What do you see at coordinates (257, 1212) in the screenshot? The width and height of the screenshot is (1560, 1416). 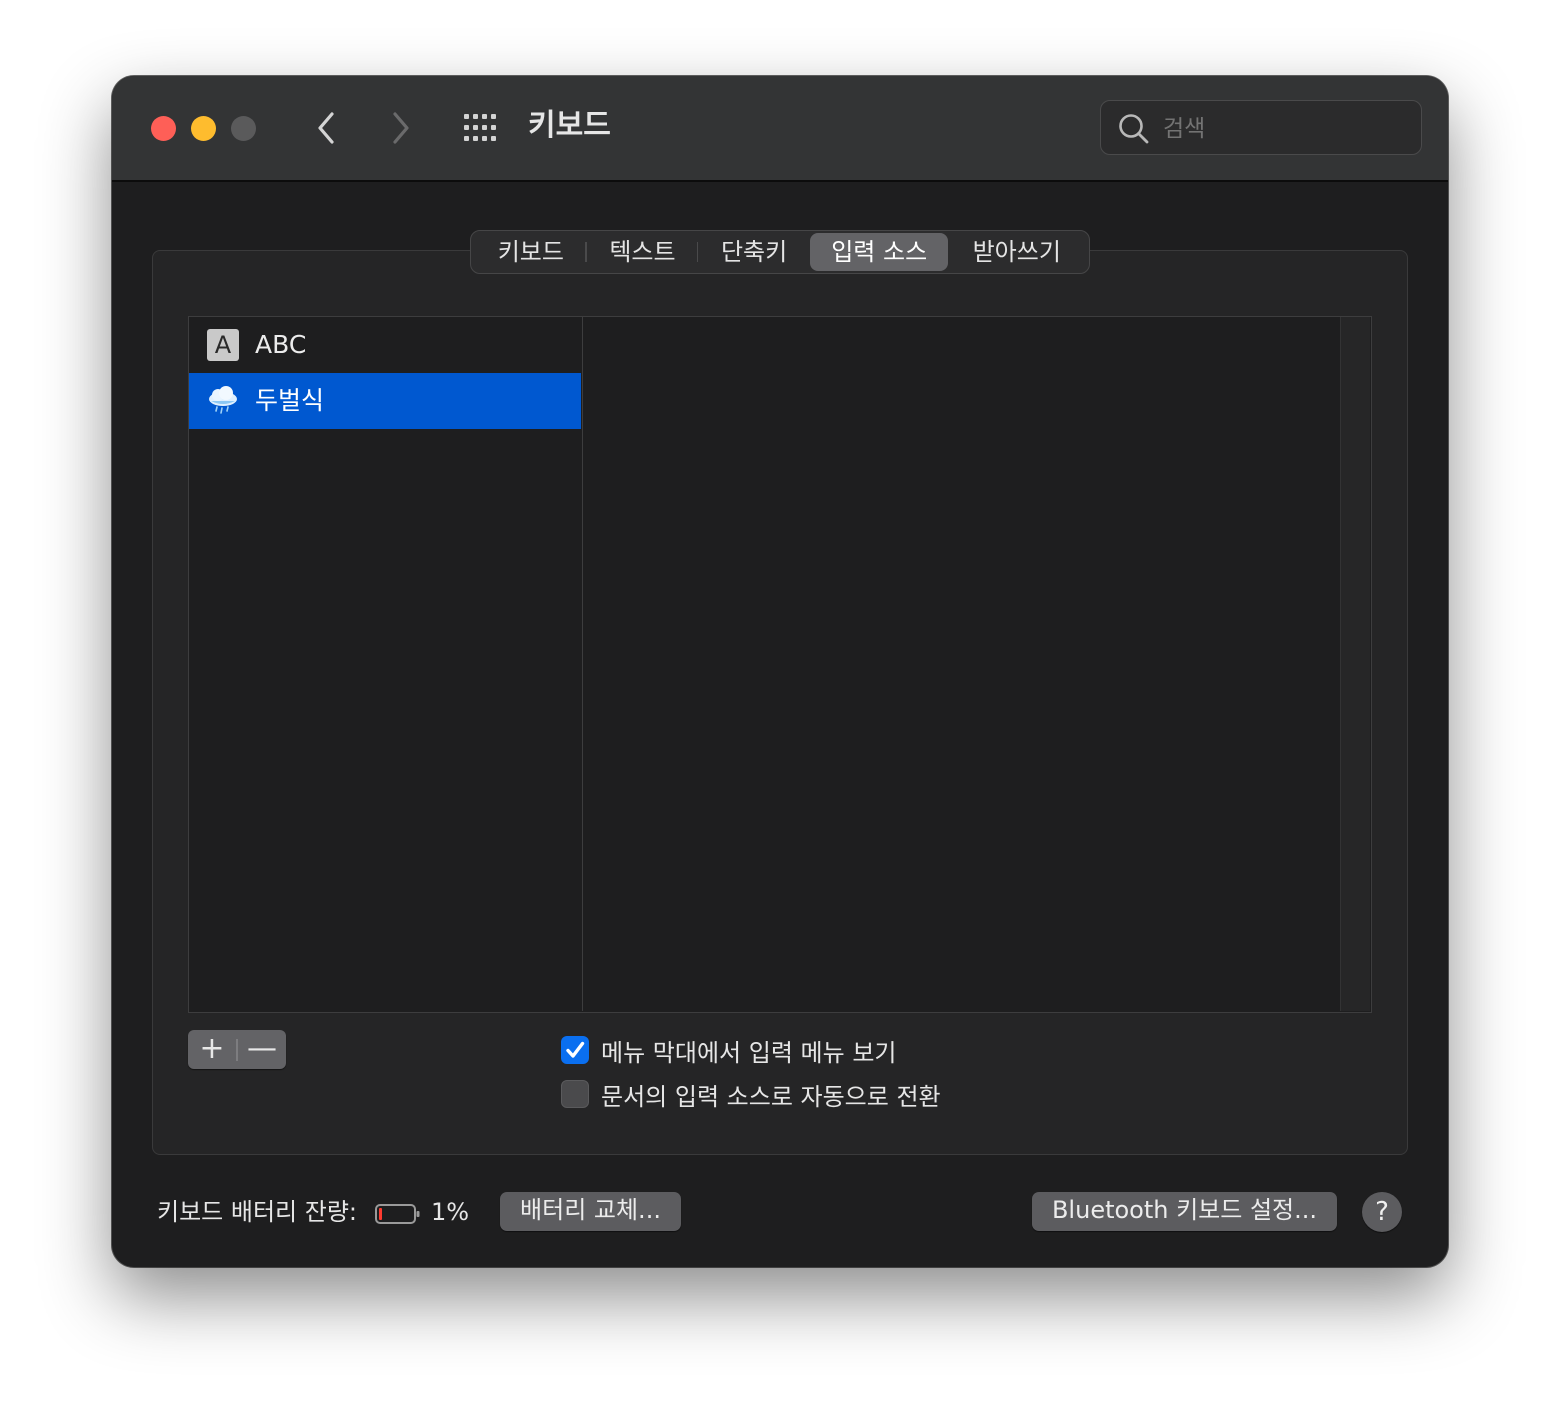 I see `battery-label: 키보드 배터리 잔량:` at bounding box center [257, 1212].